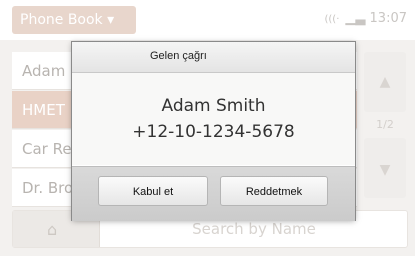  I want to click on dialog-header: Gelen çağrı, so click(213, 57).